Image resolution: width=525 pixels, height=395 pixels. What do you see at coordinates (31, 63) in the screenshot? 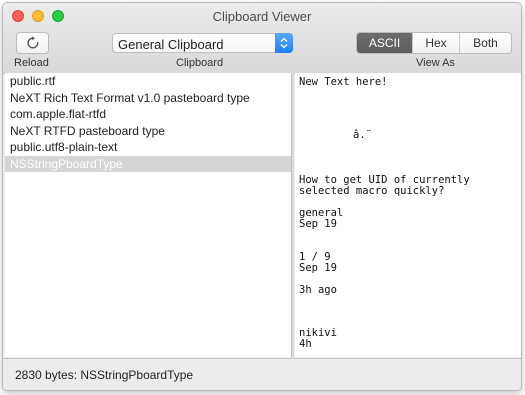
I see `reload-label: Reload` at bounding box center [31, 63].